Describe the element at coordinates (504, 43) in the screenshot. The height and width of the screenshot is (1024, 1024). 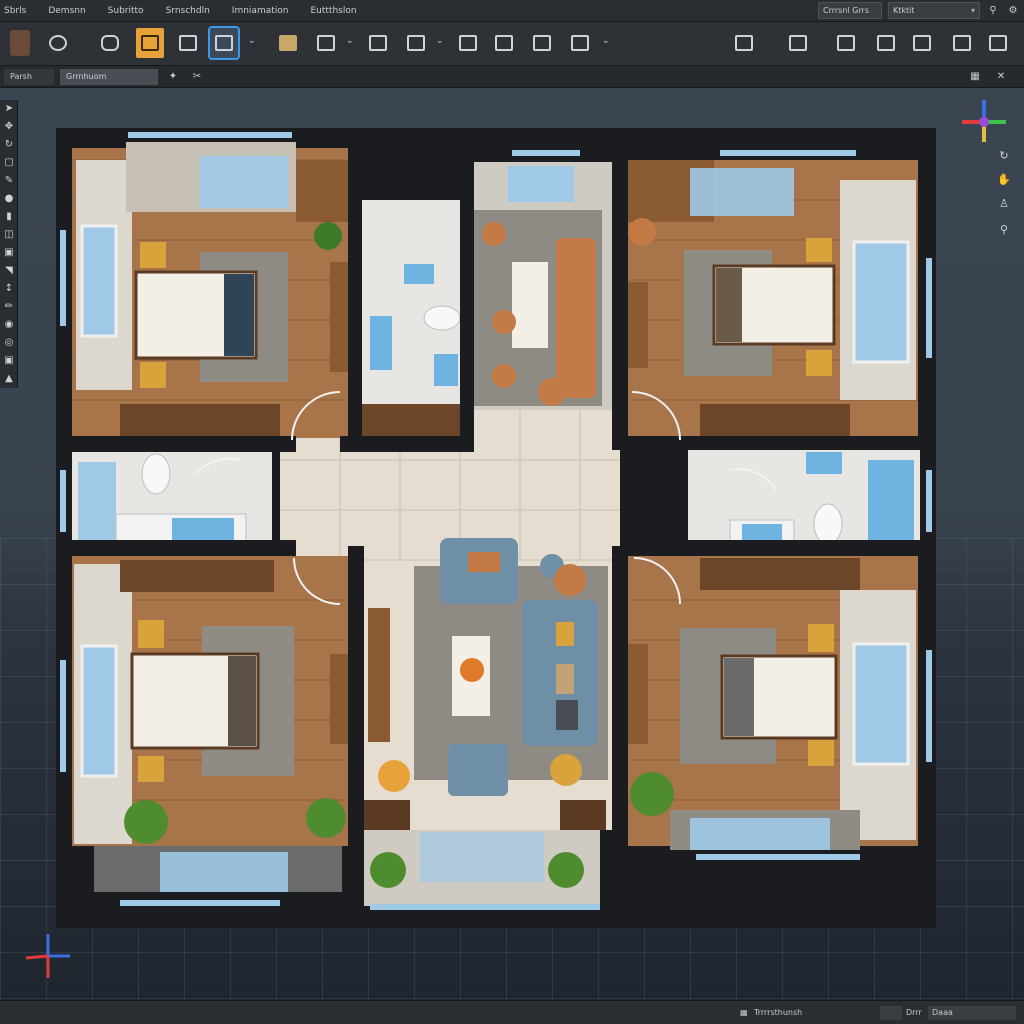
I see `wrench-icon` at that location.